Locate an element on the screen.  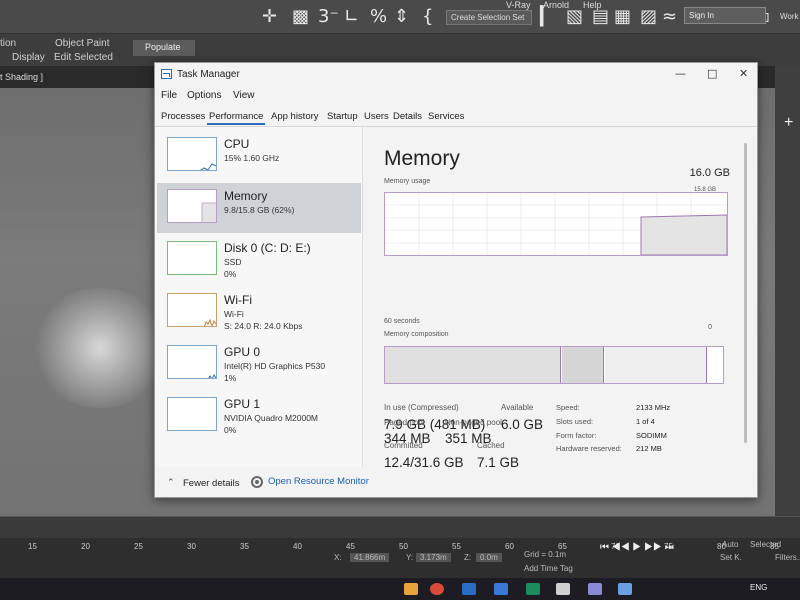
menu-options: Options is located at coordinates (204, 95).